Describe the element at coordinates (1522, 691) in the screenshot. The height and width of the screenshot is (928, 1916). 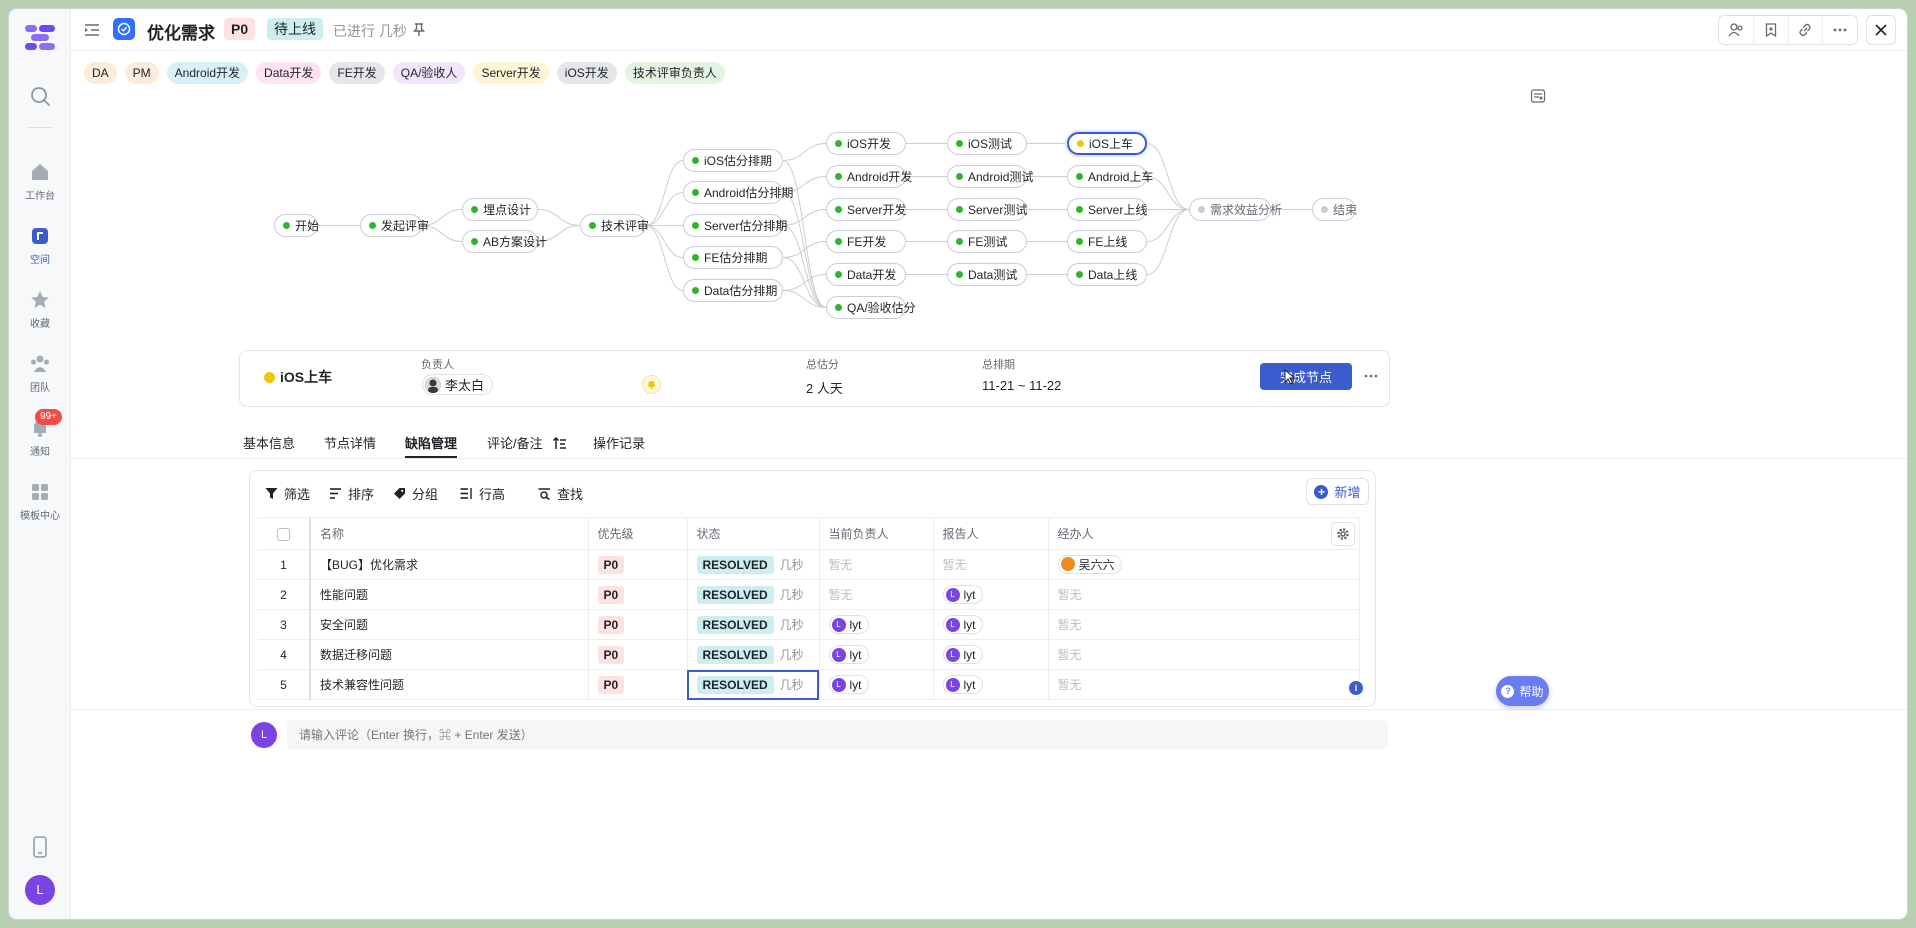
I see `help-button: ? 帮助` at that location.